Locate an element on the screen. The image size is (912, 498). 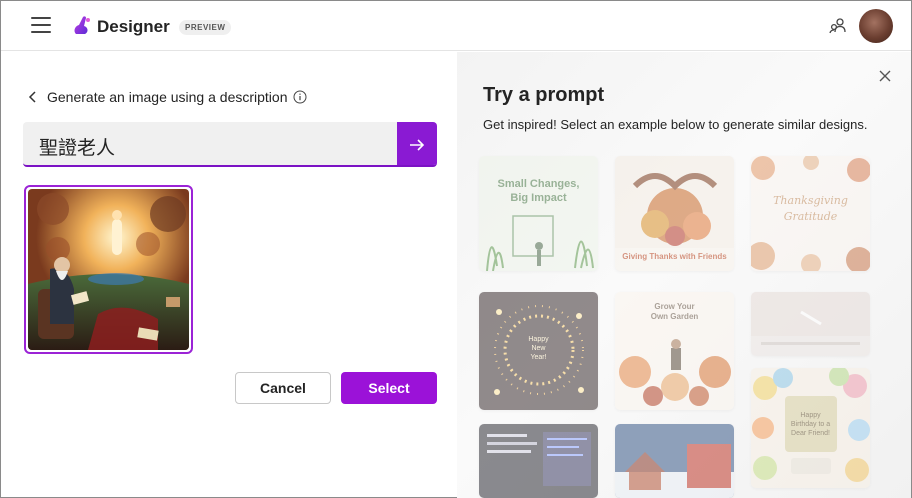
prompt-card-birthday: Happy Birthday to a Dear Friend! is located at coordinates (810, 428).